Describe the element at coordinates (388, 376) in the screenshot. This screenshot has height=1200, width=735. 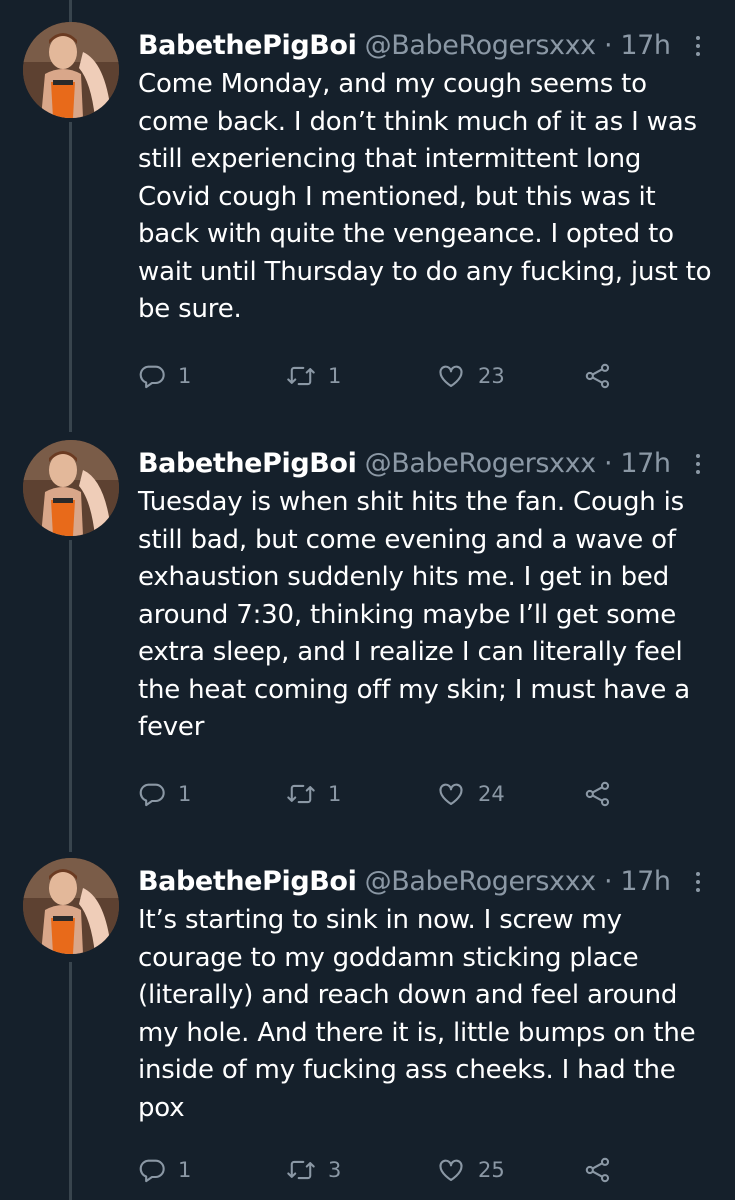
I see `tweet-actions: 1 1 23` at that location.